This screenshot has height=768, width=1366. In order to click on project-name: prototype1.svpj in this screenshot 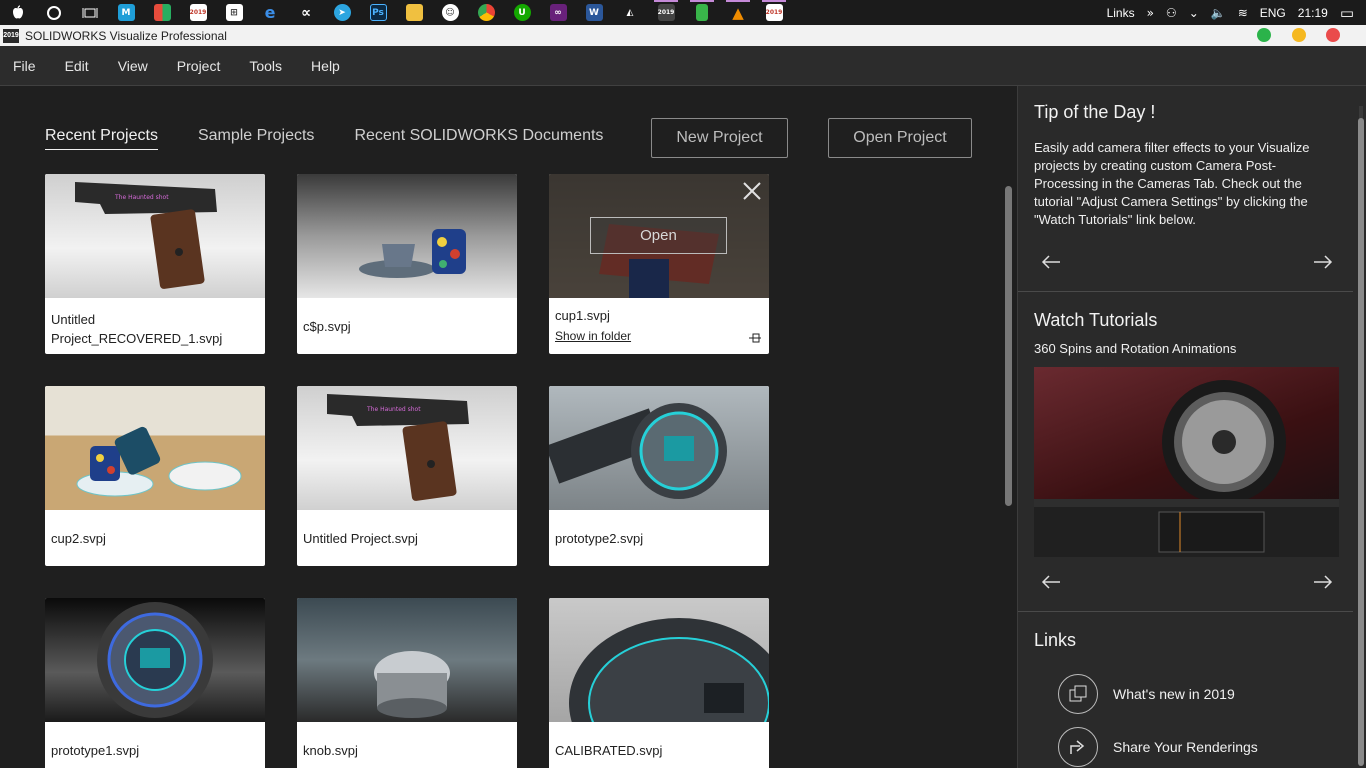, I will do `click(95, 750)`.